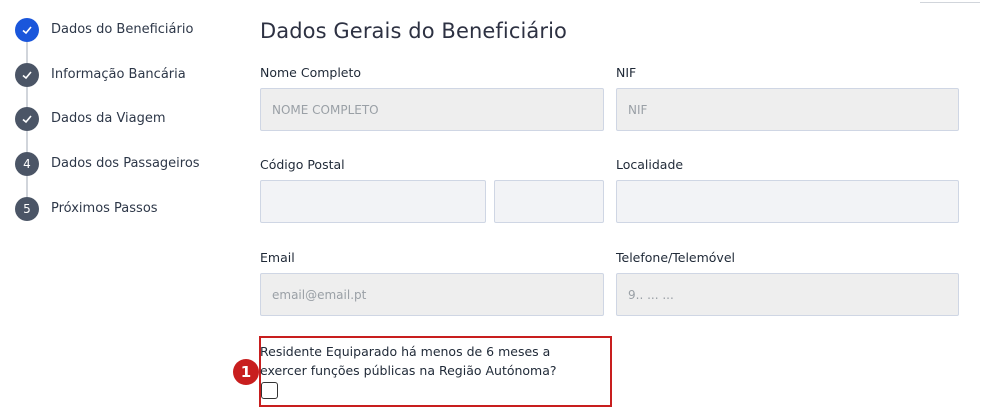  What do you see at coordinates (277, 257) in the screenshot?
I see `email-label: Email` at bounding box center [277, 257].